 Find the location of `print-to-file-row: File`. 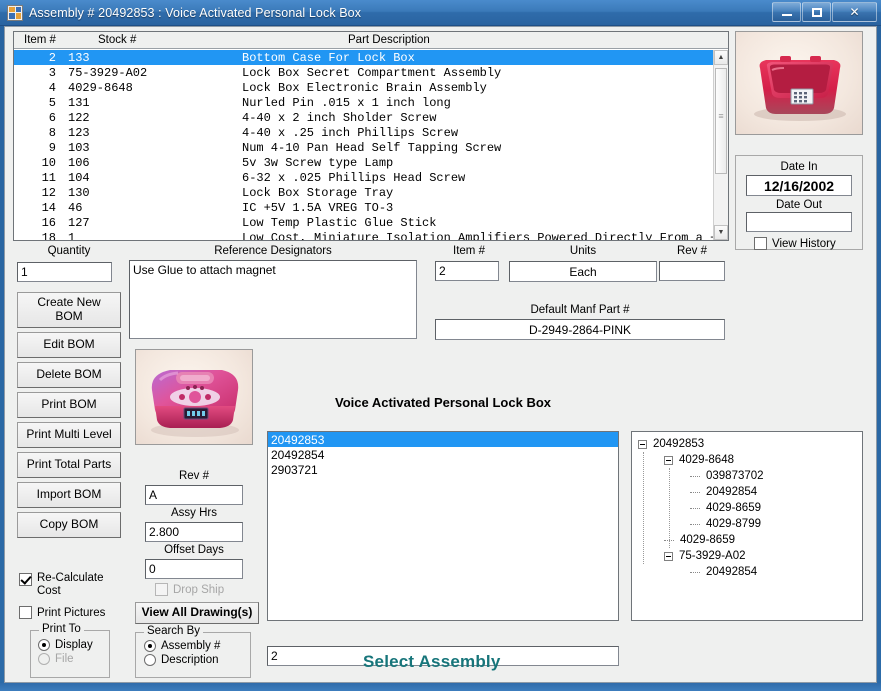

print-to-file-row: File is located at coordinates (73, 659).